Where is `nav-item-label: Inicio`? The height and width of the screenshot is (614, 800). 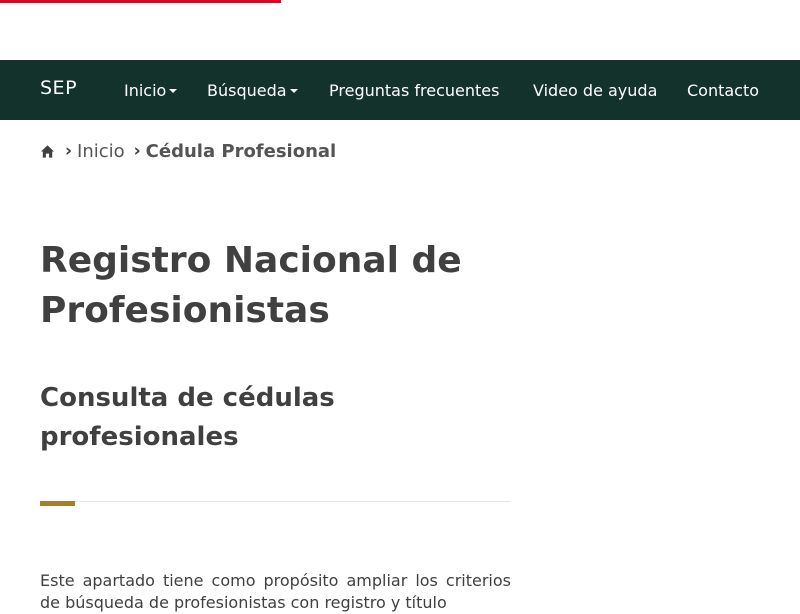 nav-item-label: Inicio is located at coordinates (145, 90).